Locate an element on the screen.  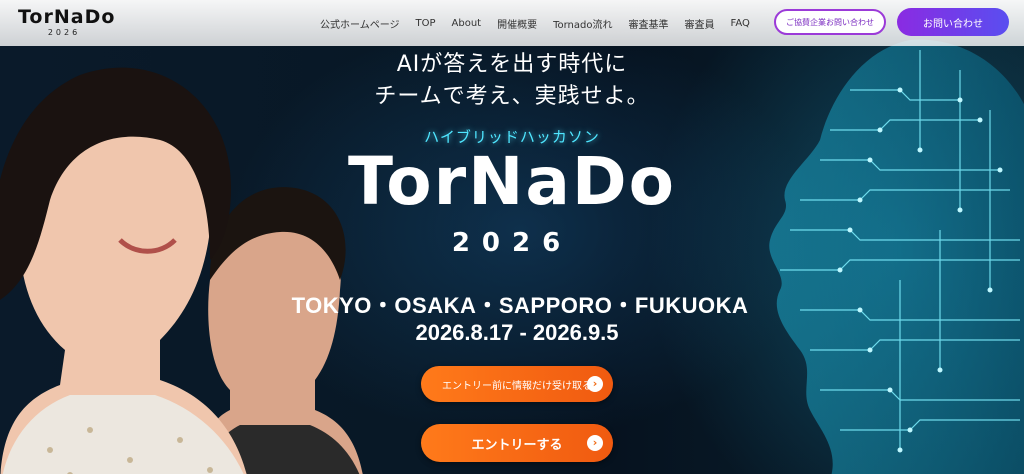
nav-link-top: TOP is located at coordinates (426, 23).